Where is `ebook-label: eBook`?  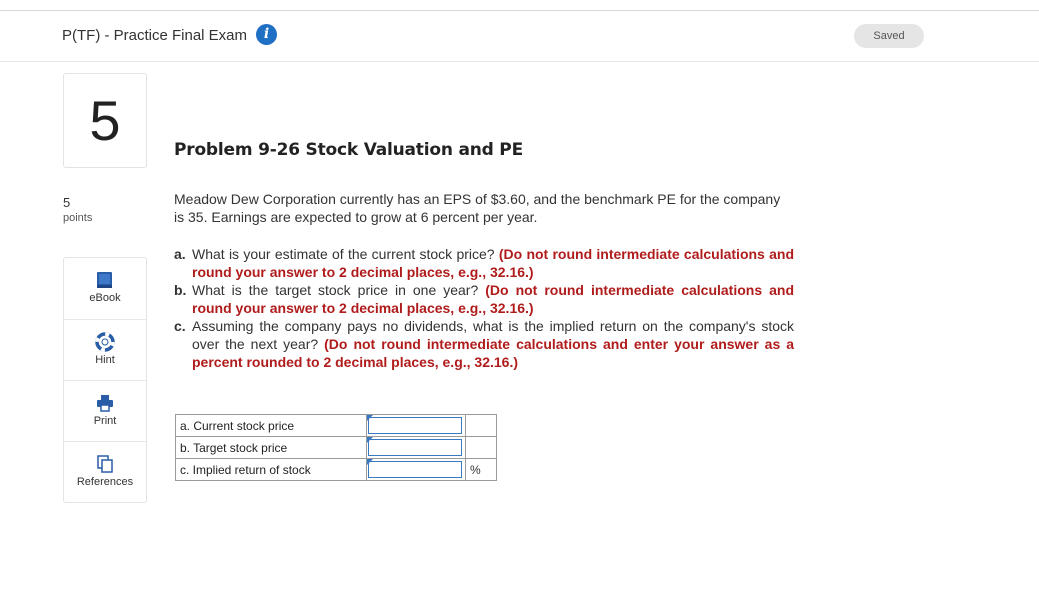
ebook-label: eBook is located at coordinates (105, 298).